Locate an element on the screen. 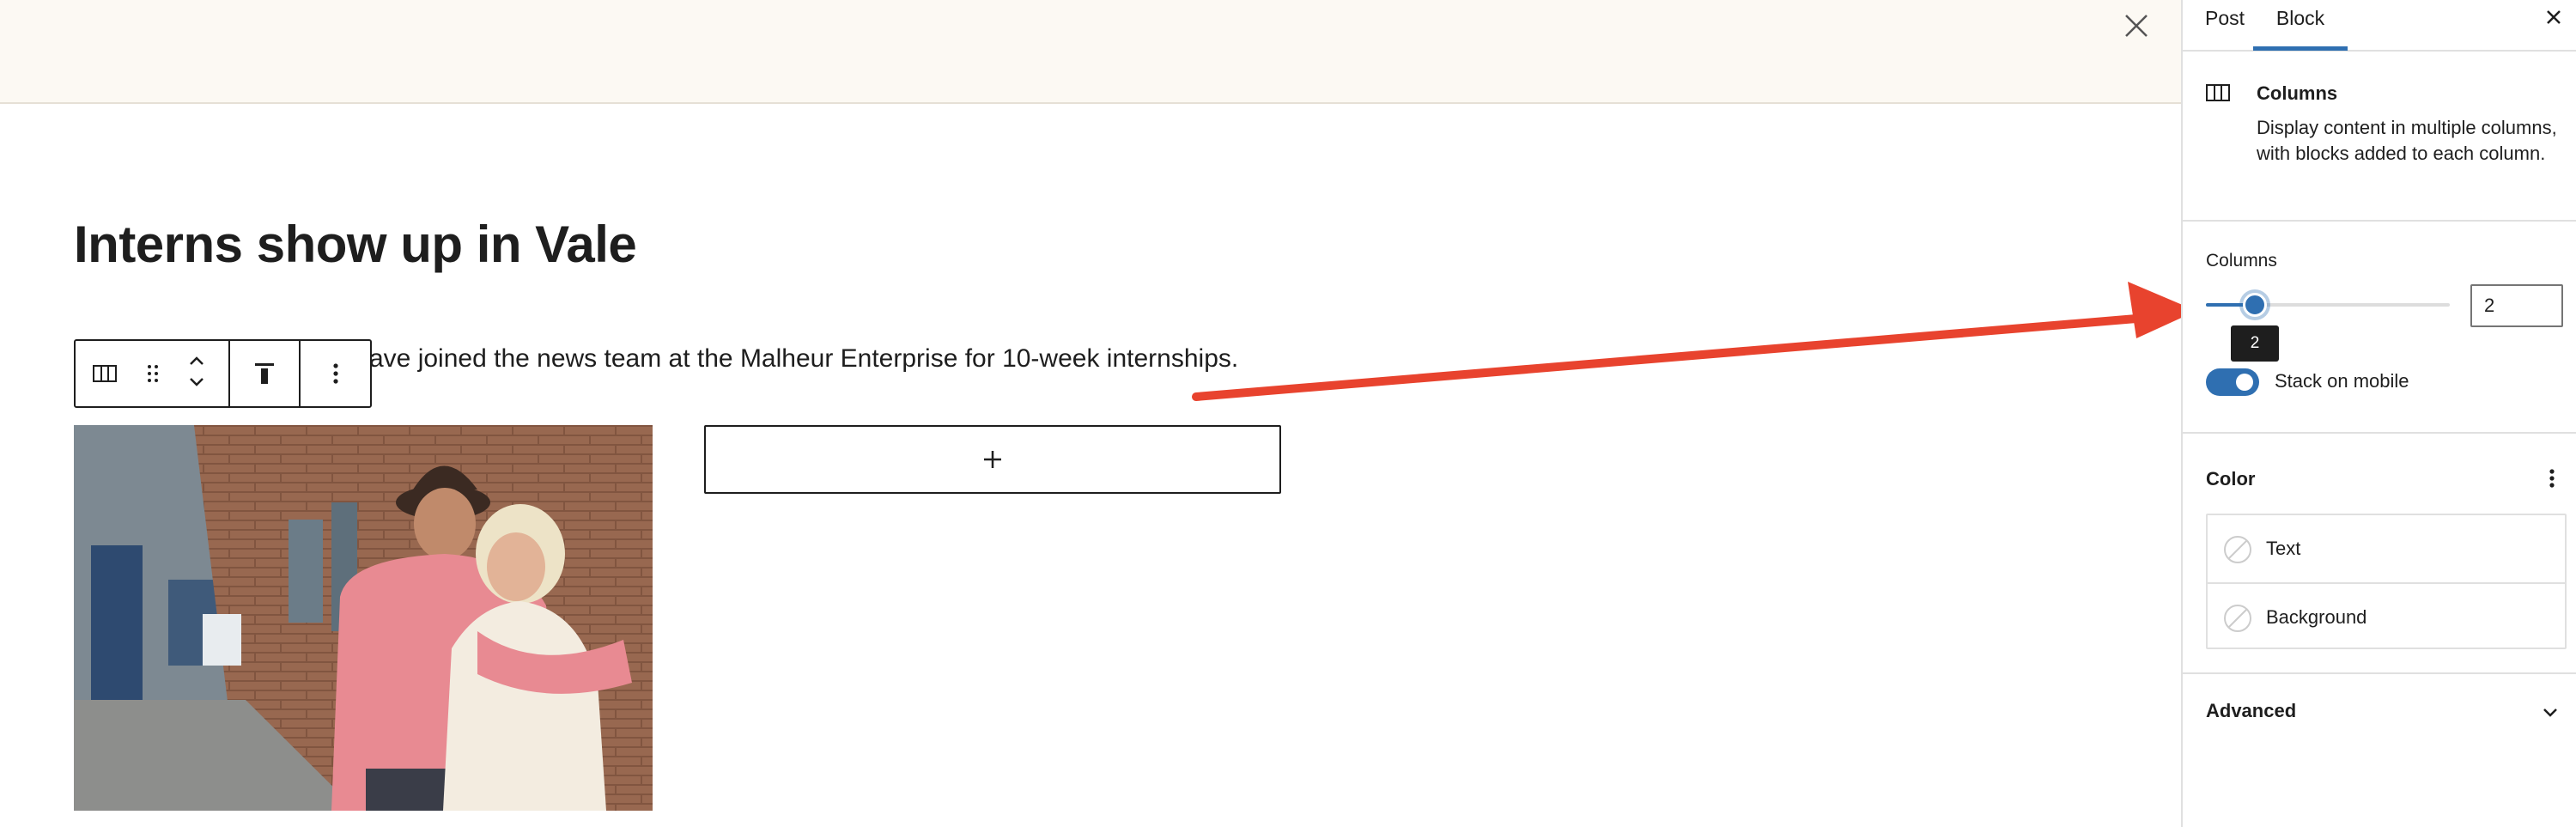 The height and width of the screenshot is (827, 2576). add-block-button is located at coordinates (992, 459).